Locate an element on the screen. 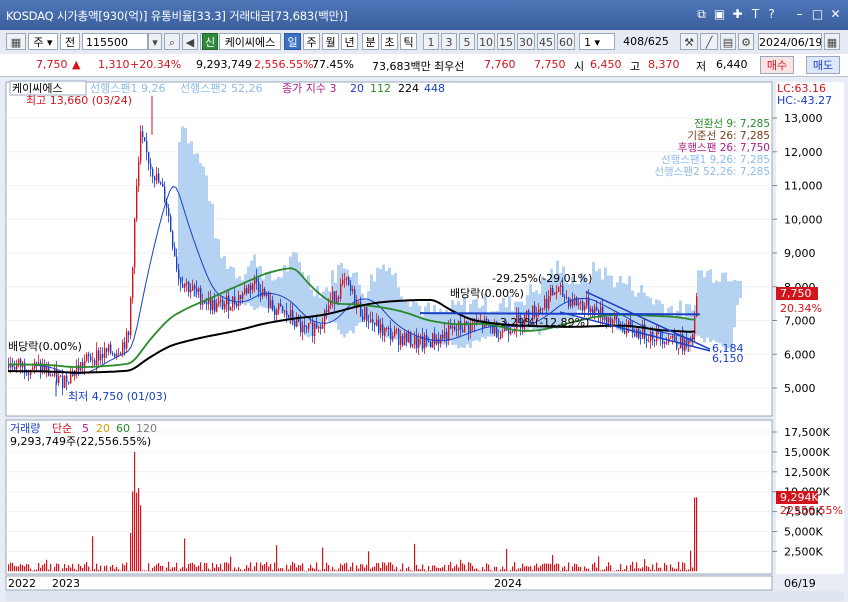  ichimoku-line-0: 전환선 9: 7,285 is located at coordinates (732, 124).